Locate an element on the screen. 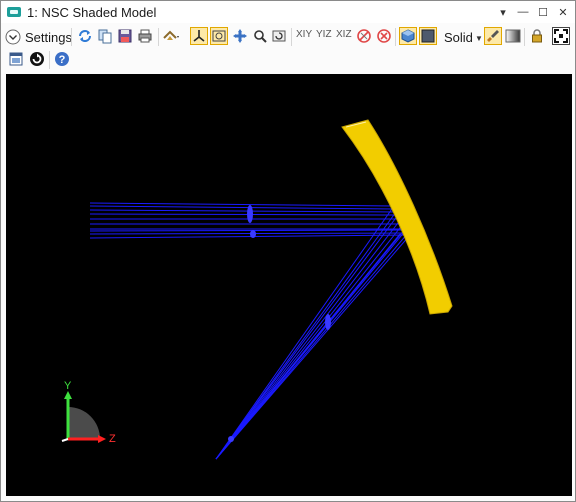 Image resolution: width=576 pixels, height=502 pixels. view-xz-button: XIZ is located at coordinates (344, 34).